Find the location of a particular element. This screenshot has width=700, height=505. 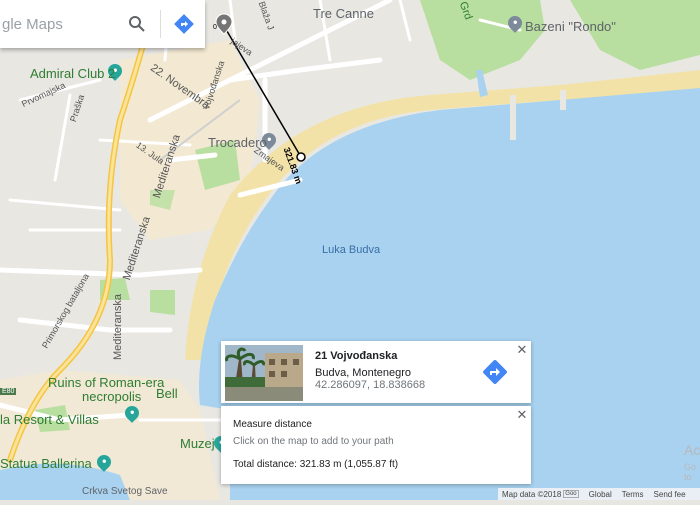

activate-watermark-sub: Go to is located at coordinates (690, 472).